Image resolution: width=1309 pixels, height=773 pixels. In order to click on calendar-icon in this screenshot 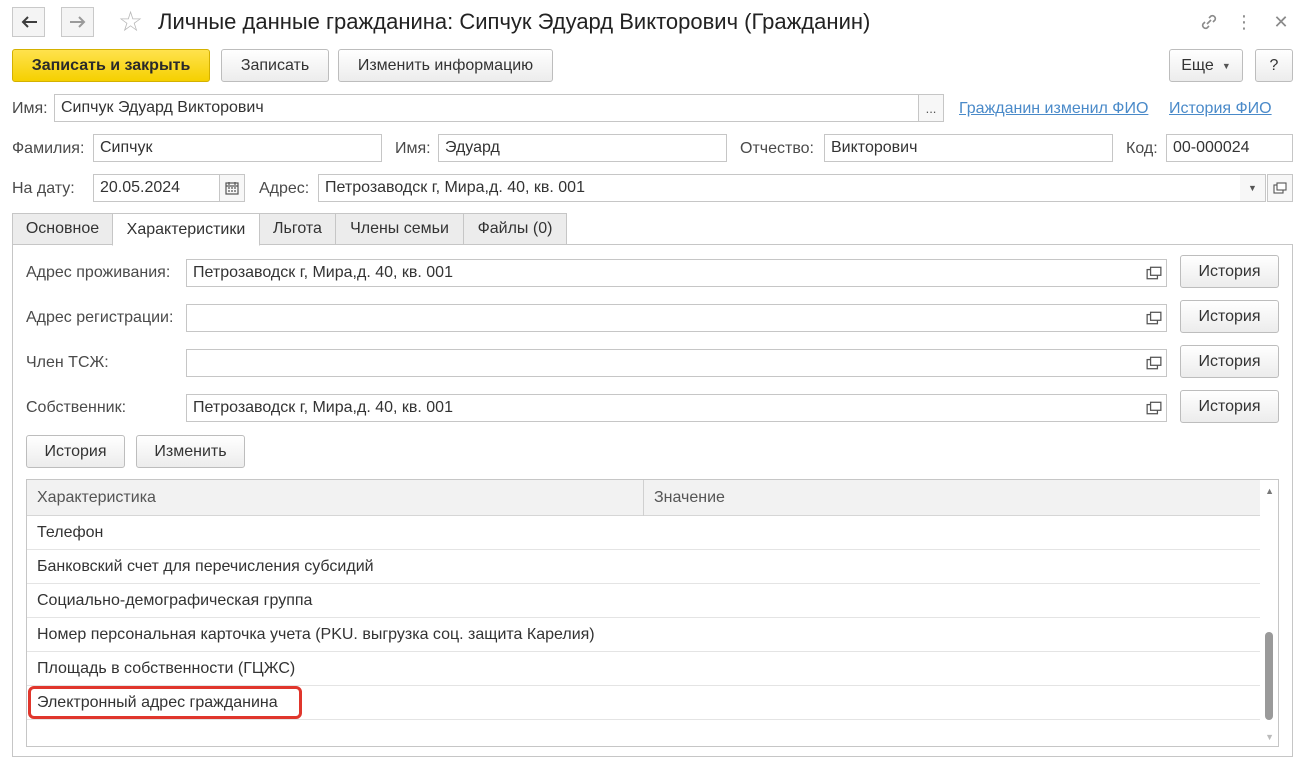, I will do `click(232, 188)`.